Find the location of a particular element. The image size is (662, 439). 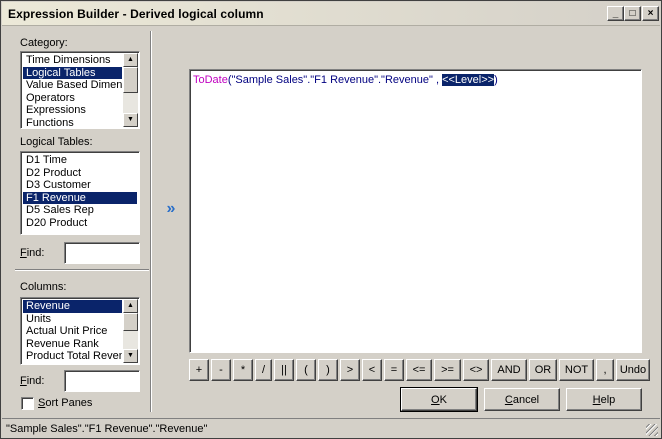

operator-button: ) is located at coordinates (328, 370).